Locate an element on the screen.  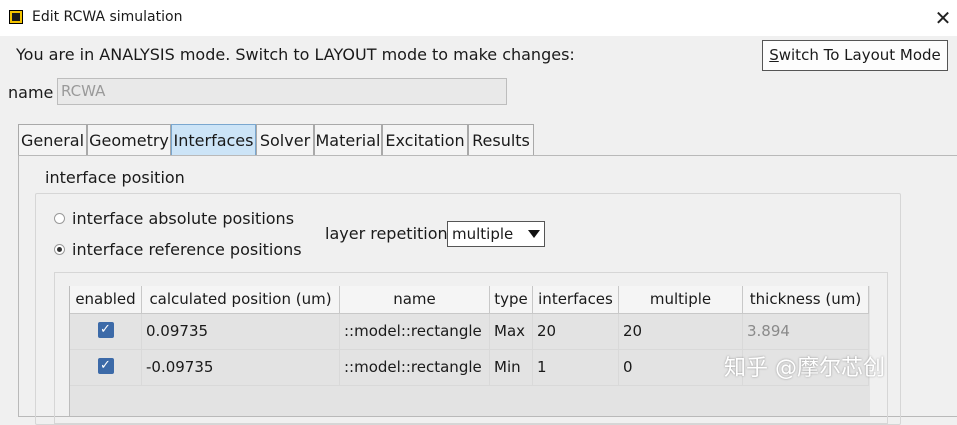
table-row-1-enabled: ✓ is located at coordinates (106, 332).